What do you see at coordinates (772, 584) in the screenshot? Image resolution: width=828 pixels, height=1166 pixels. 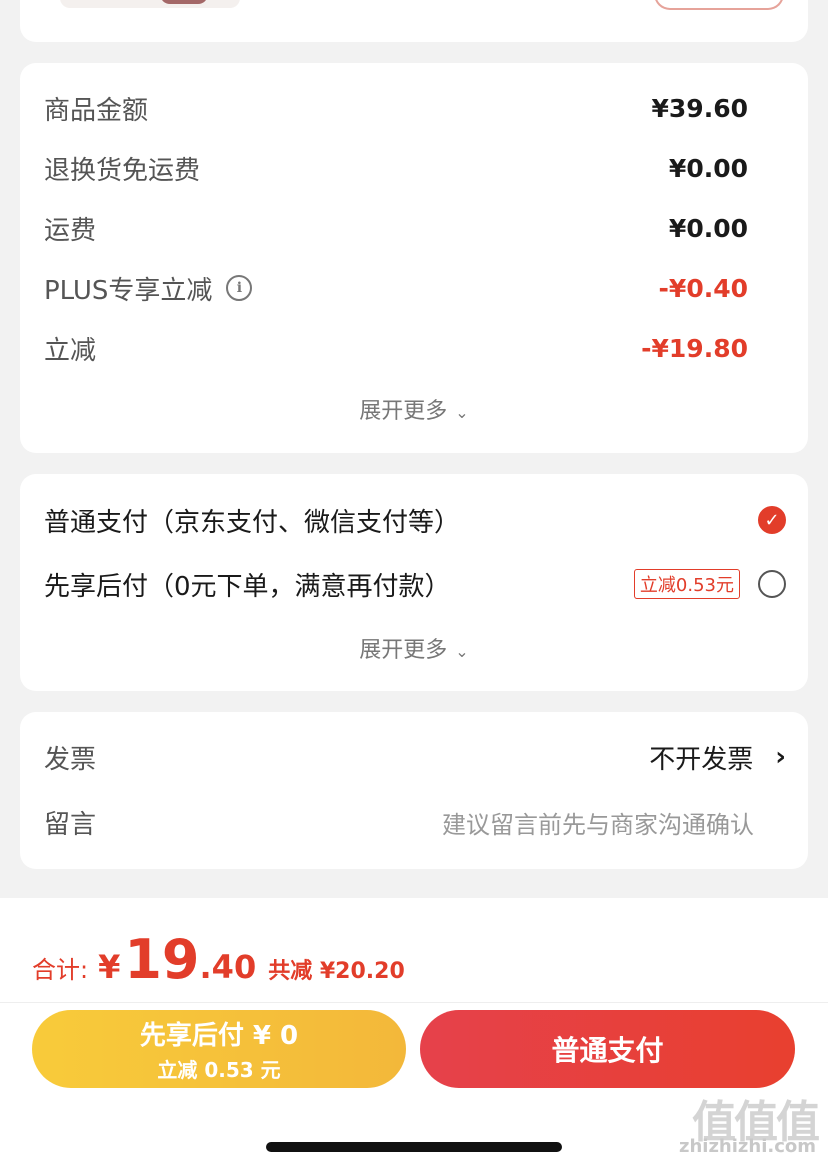 I see `radio-unchecked-icon` at bounding box center [772, 584].